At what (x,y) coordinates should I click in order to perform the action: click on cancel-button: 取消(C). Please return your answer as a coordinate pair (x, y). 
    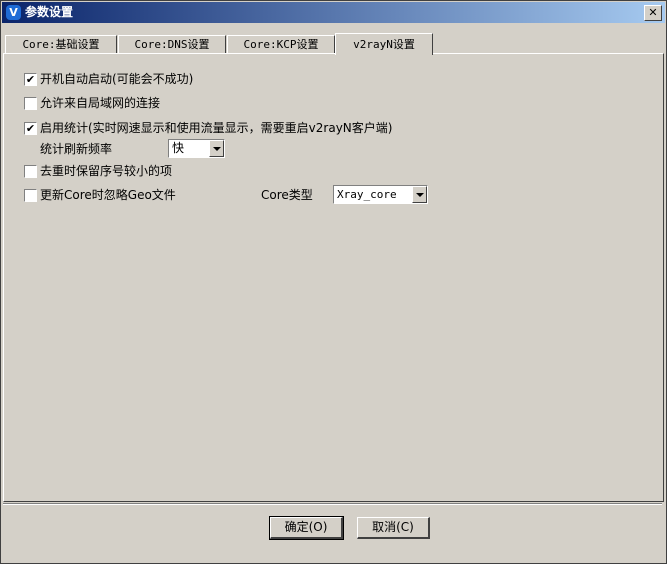
    Looking at the image, I should click on (393, 528).